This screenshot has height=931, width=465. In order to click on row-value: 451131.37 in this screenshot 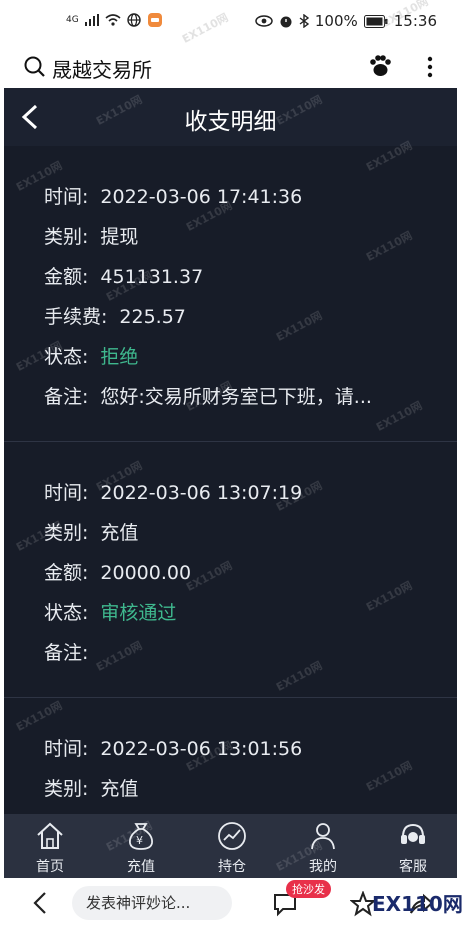, I will do `click(152, 277)`.